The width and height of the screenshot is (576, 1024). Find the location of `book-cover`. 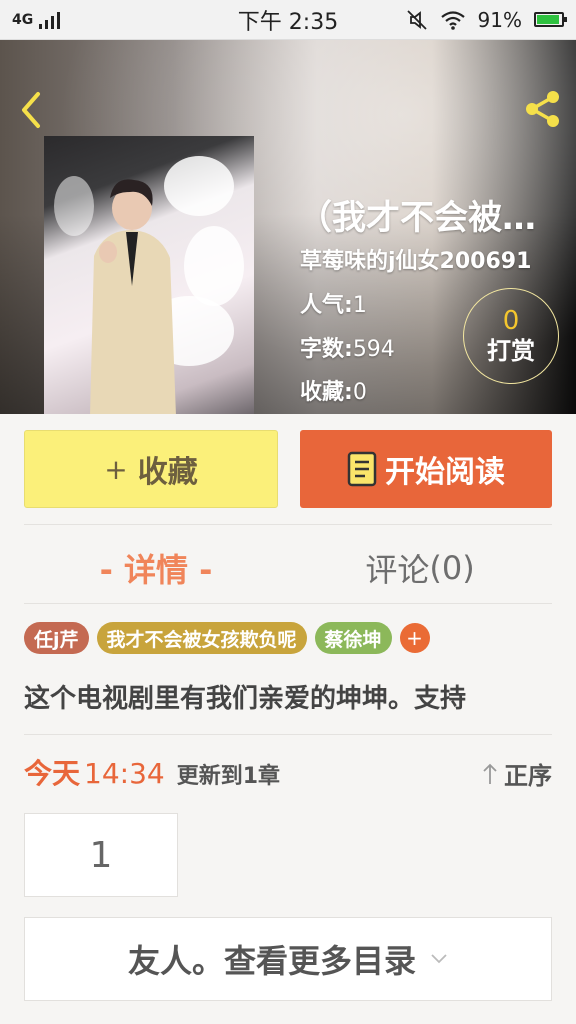

book-cover is located at coordinates (149, 275).